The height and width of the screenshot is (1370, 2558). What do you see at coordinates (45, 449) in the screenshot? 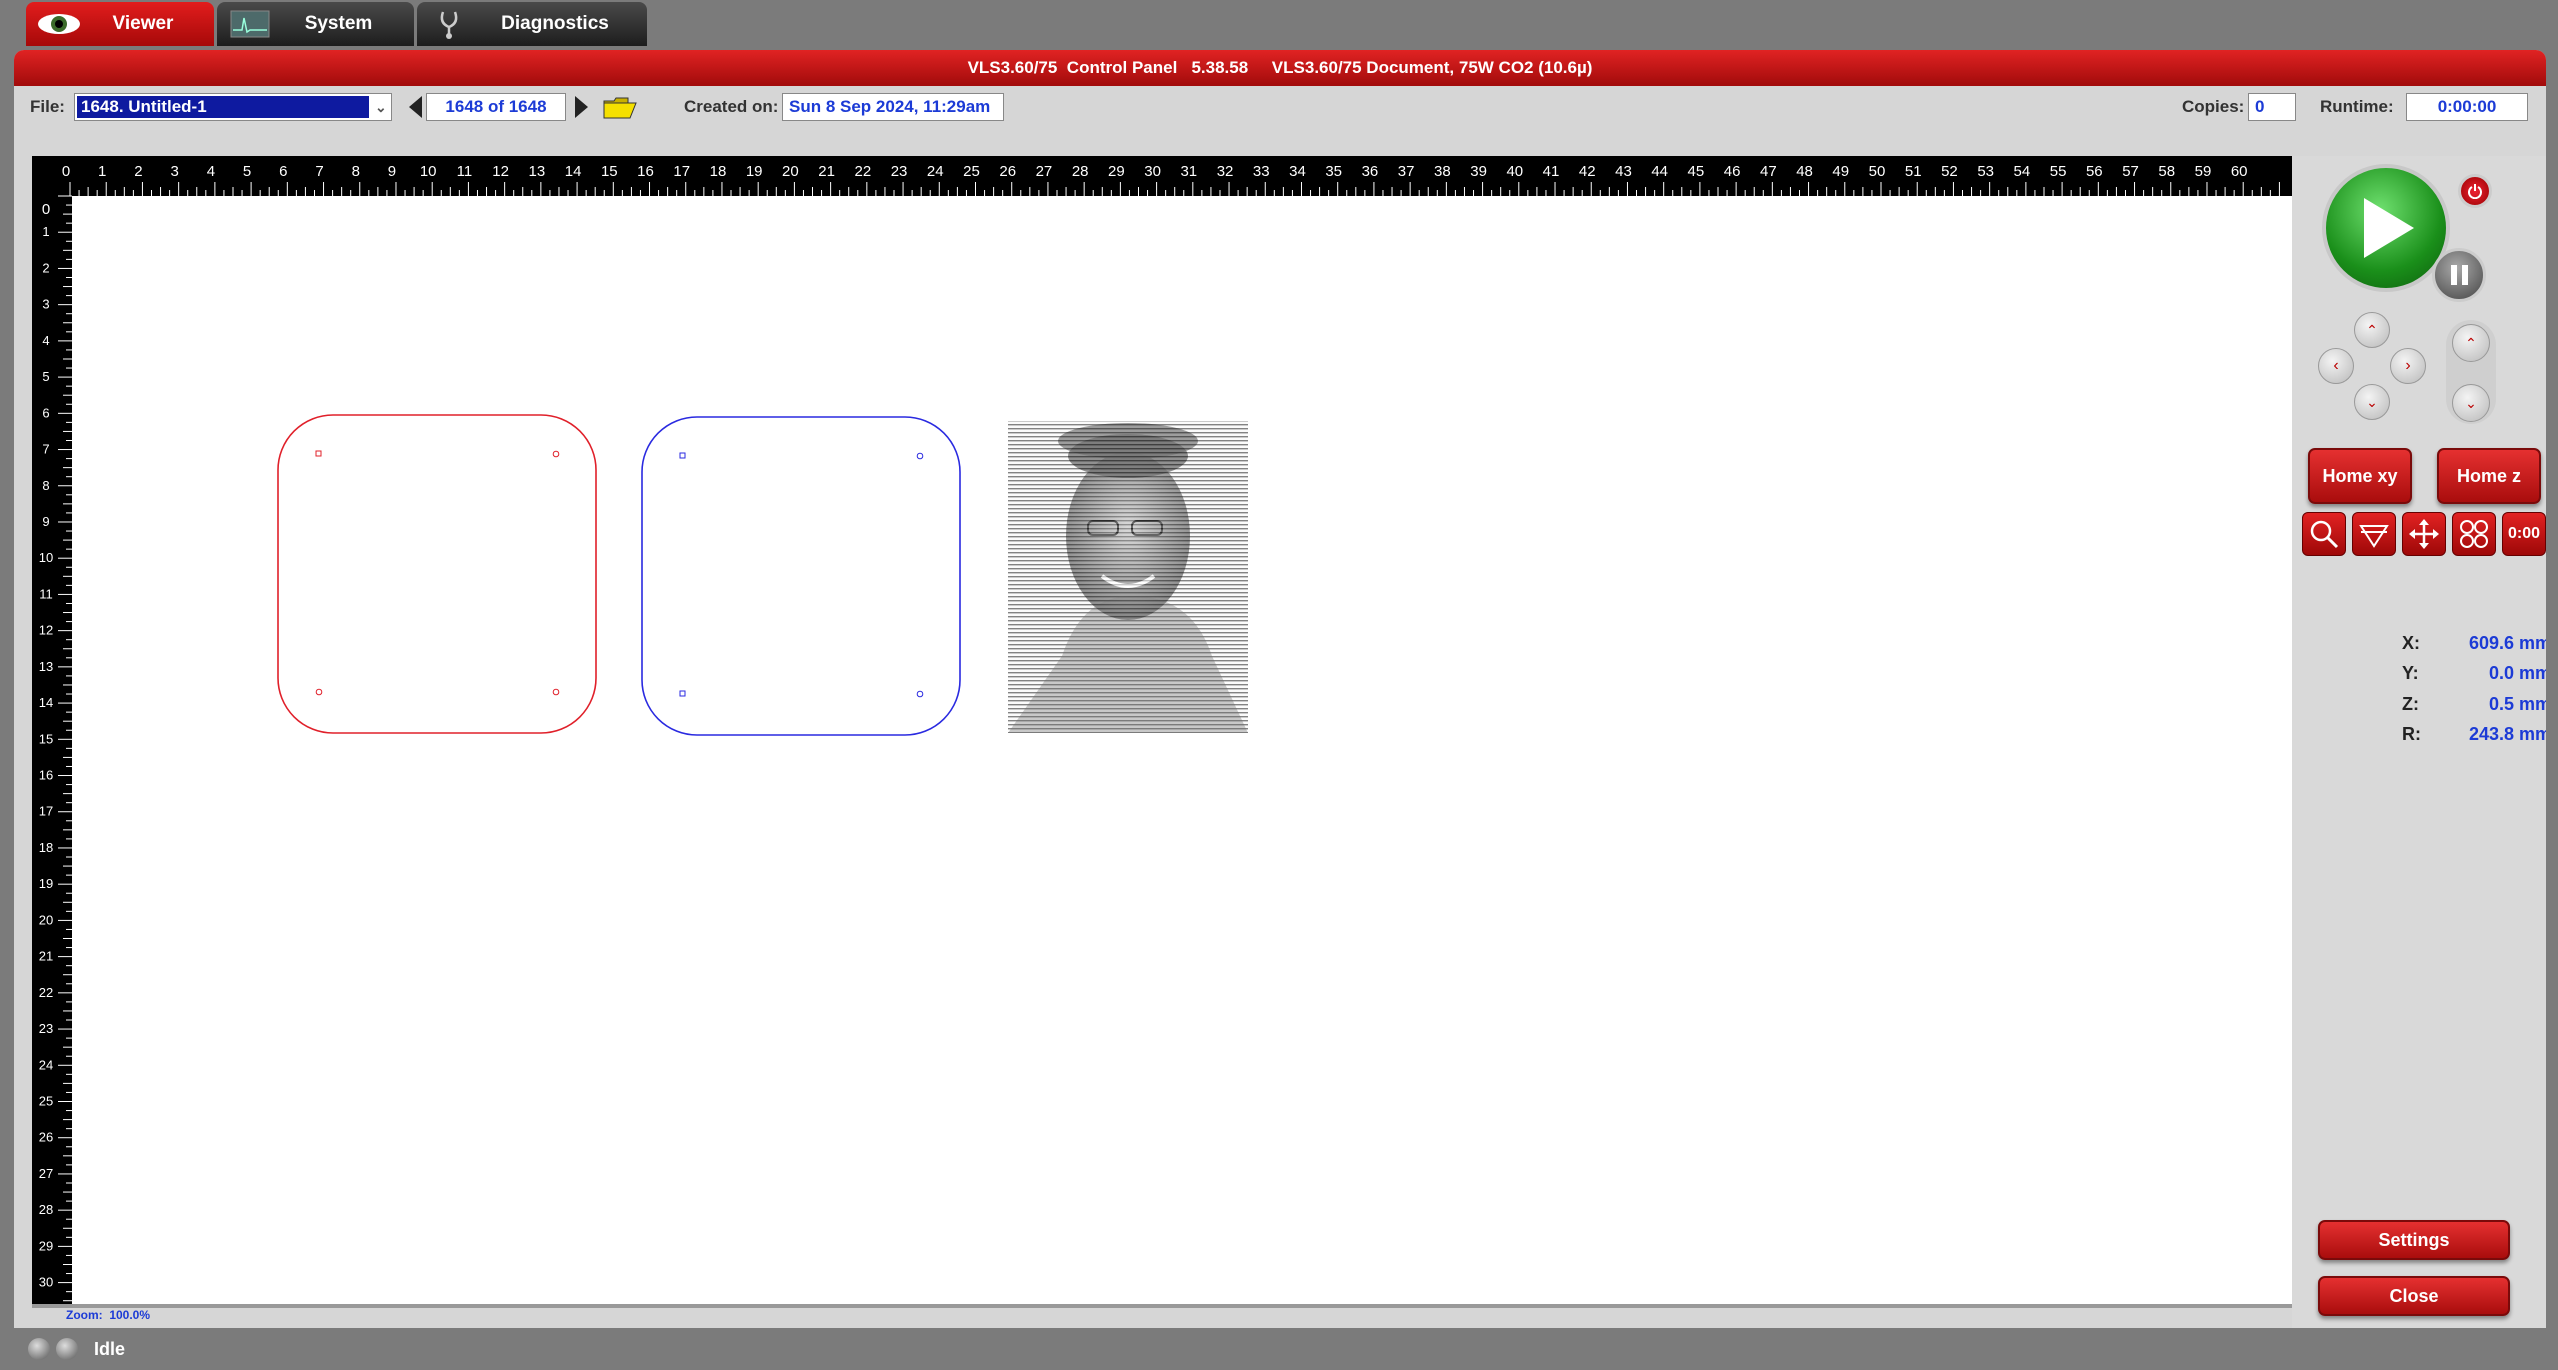
I see `ruler-left-label: 7` at bounding box center [45, 449].